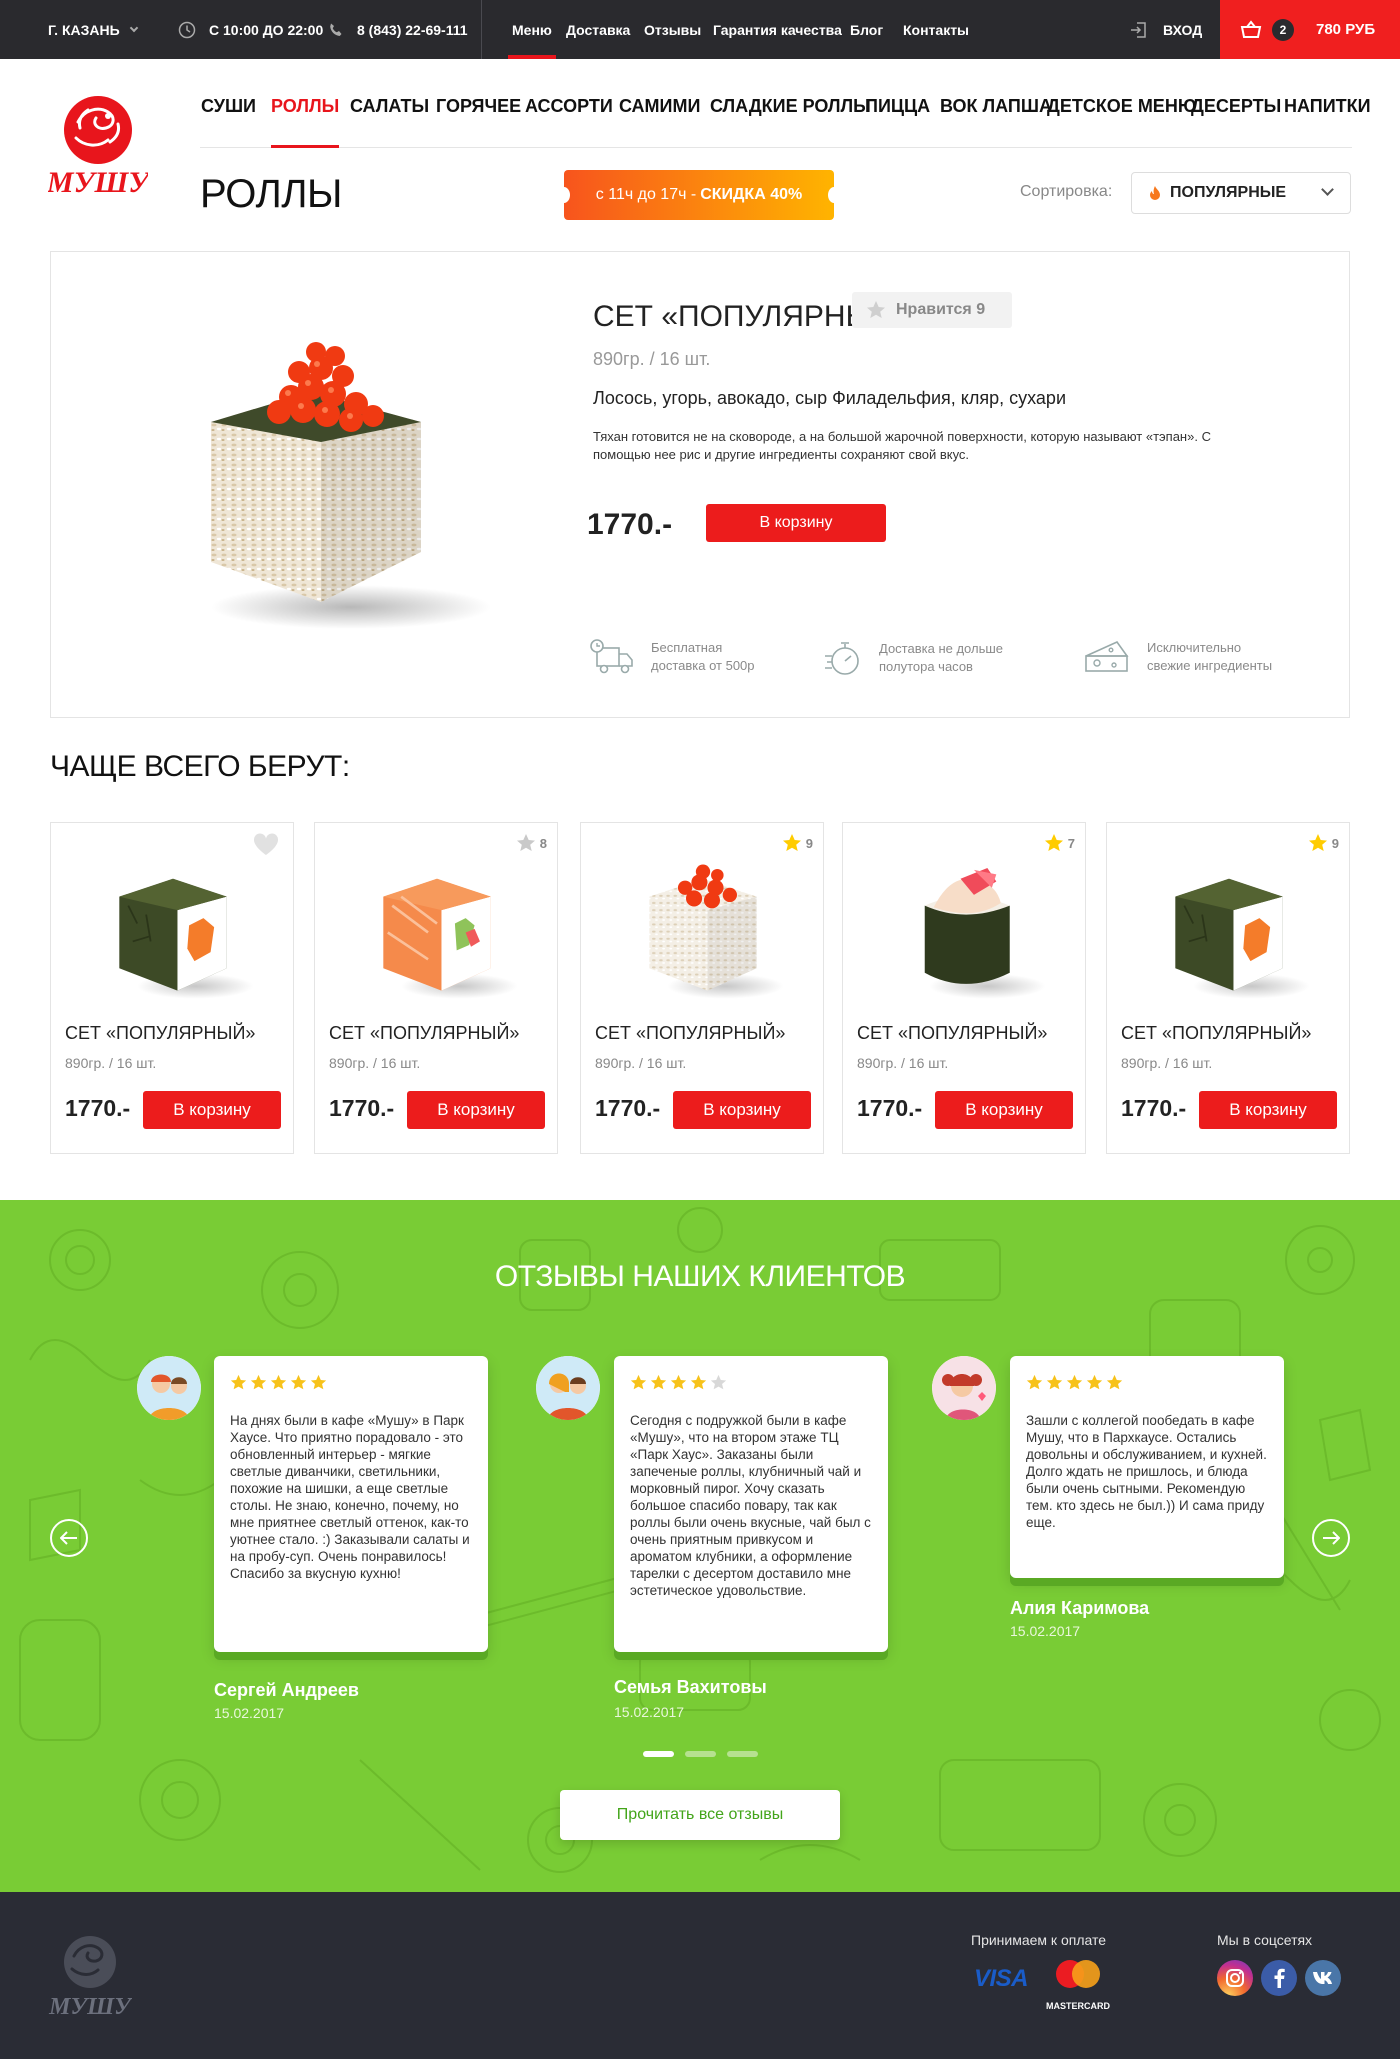 This screenshot has height=2059, width=1400. I want to click on popular-section-title: ЧАЩЕ ВСЕГО БЕРУТ:, so click(200, 766).